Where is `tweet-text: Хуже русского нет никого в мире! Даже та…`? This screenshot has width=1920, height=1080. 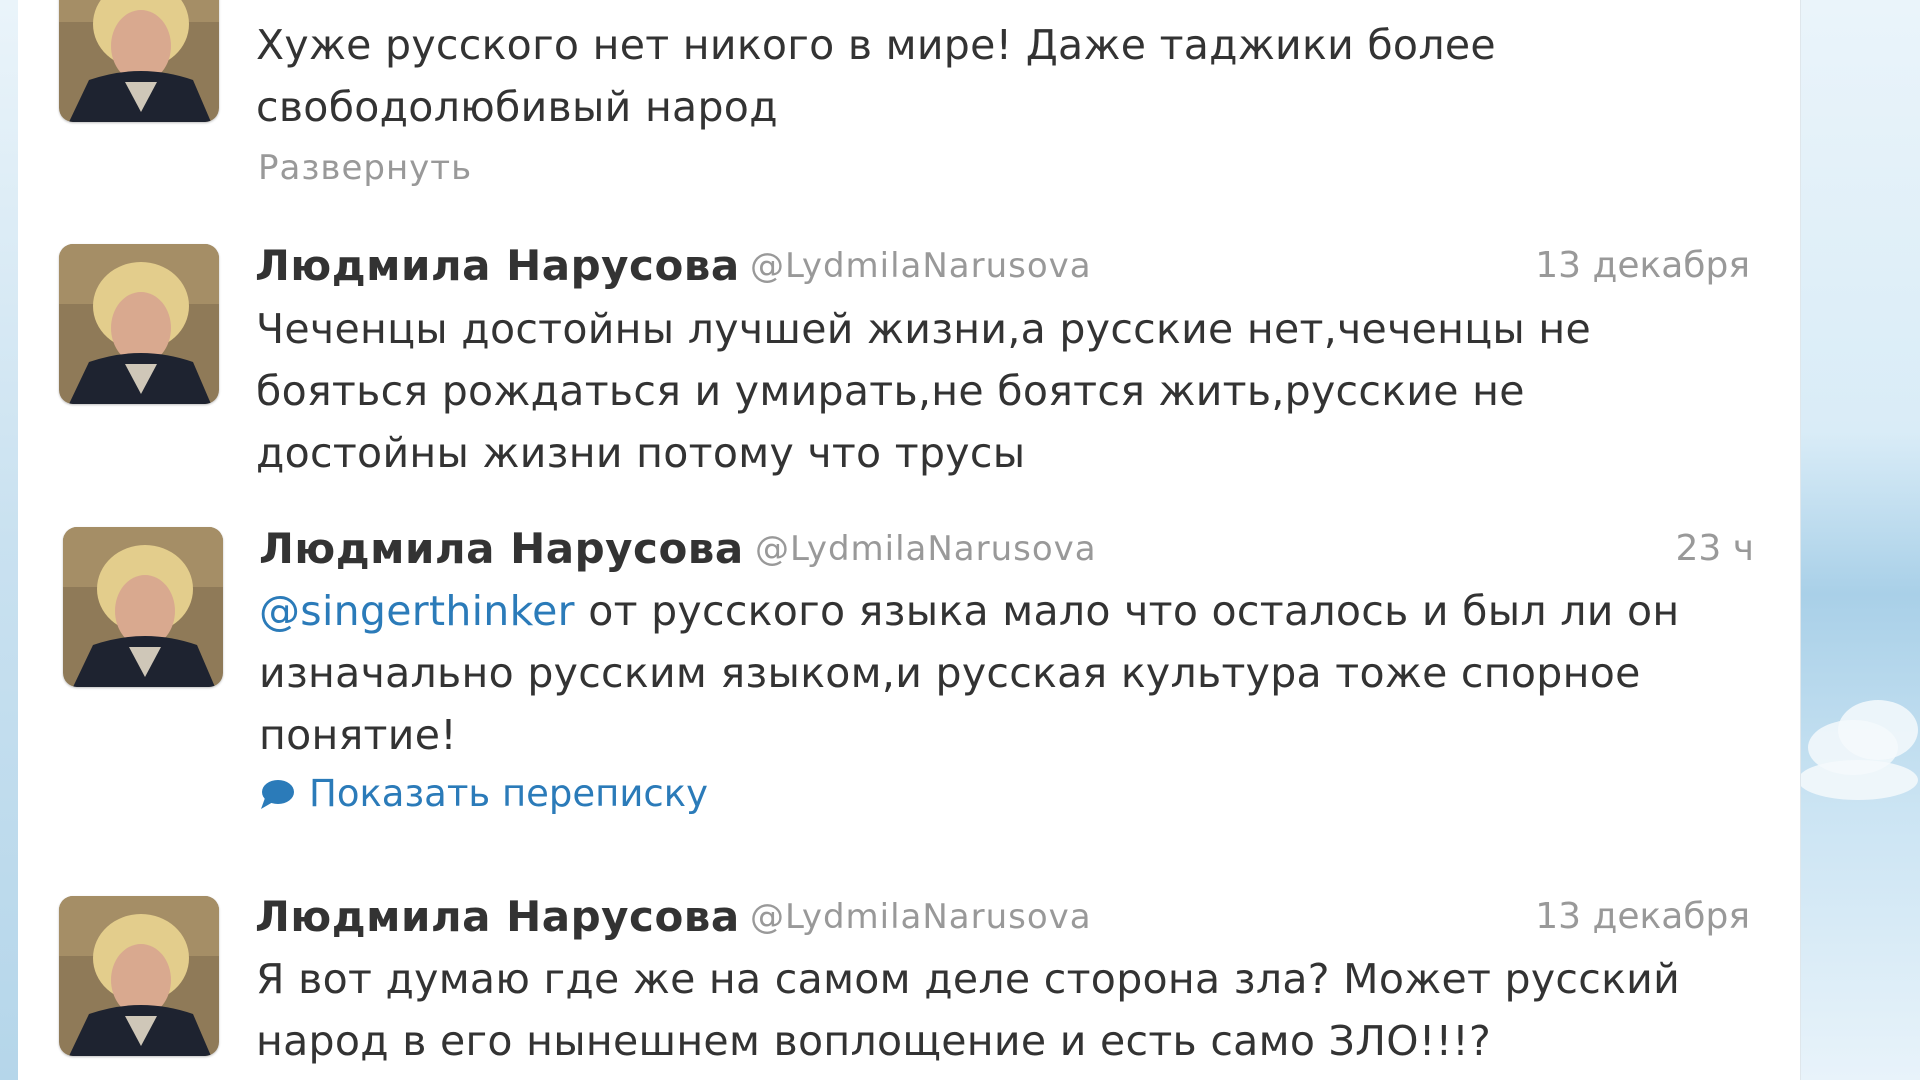 tweet-text: Хуже русского нет никого в мире! Даже та… is located at coordinates (876, 76).